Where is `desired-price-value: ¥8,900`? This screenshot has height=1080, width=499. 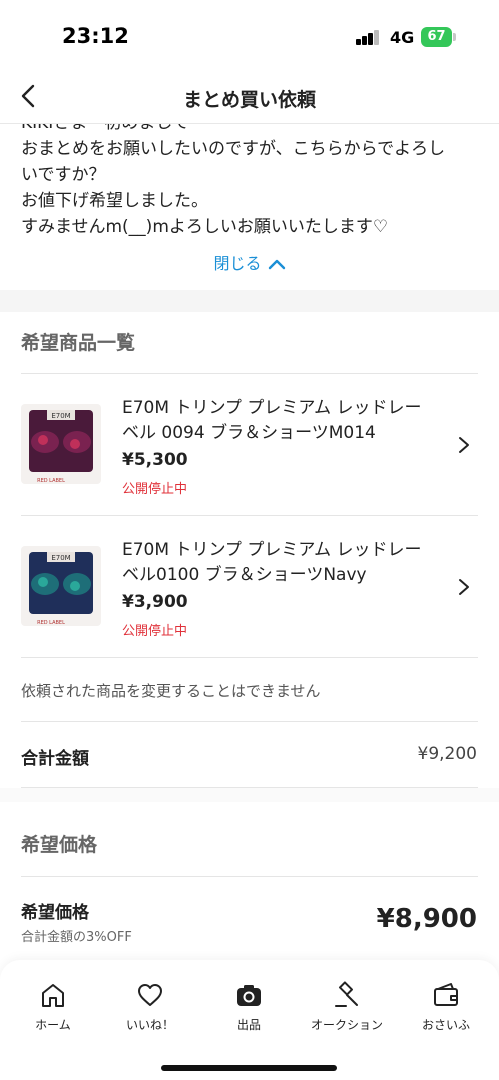 desired-price-value: ¥8,900 is located at coordinates (426, 919).